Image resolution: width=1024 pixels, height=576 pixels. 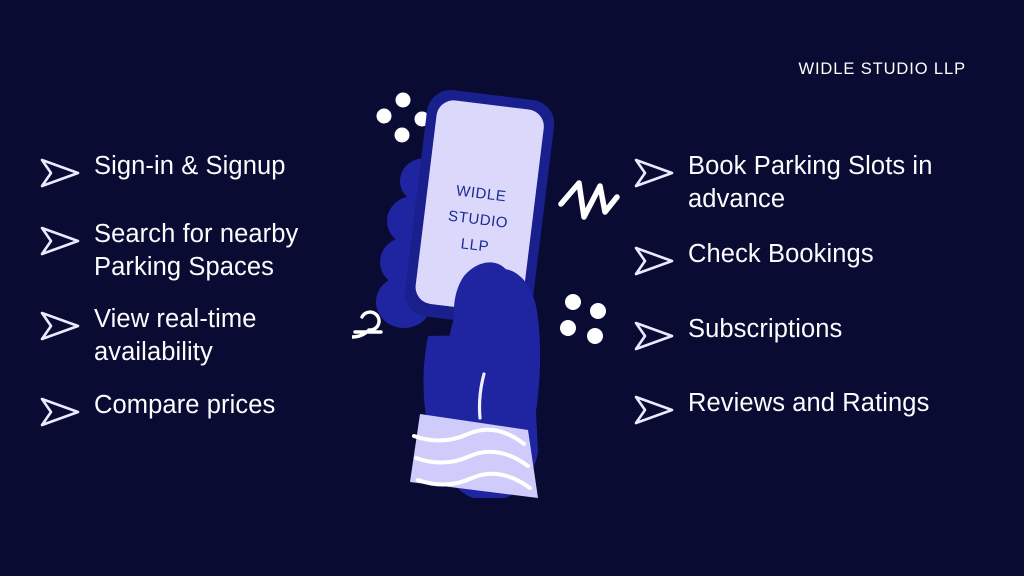 What do you see at coordinates (781, 254) in the screenshot?
I see `feature-label: Check Bookings` at bounding box center [781, 254].